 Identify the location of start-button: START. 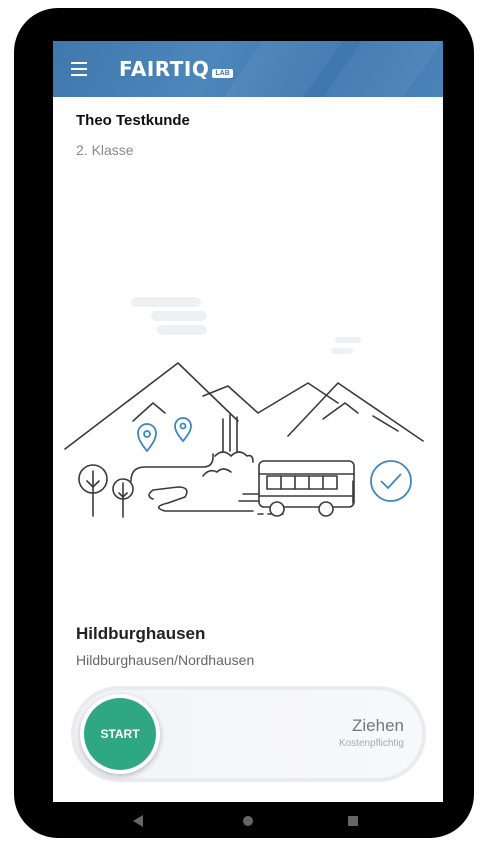
(120, 734).